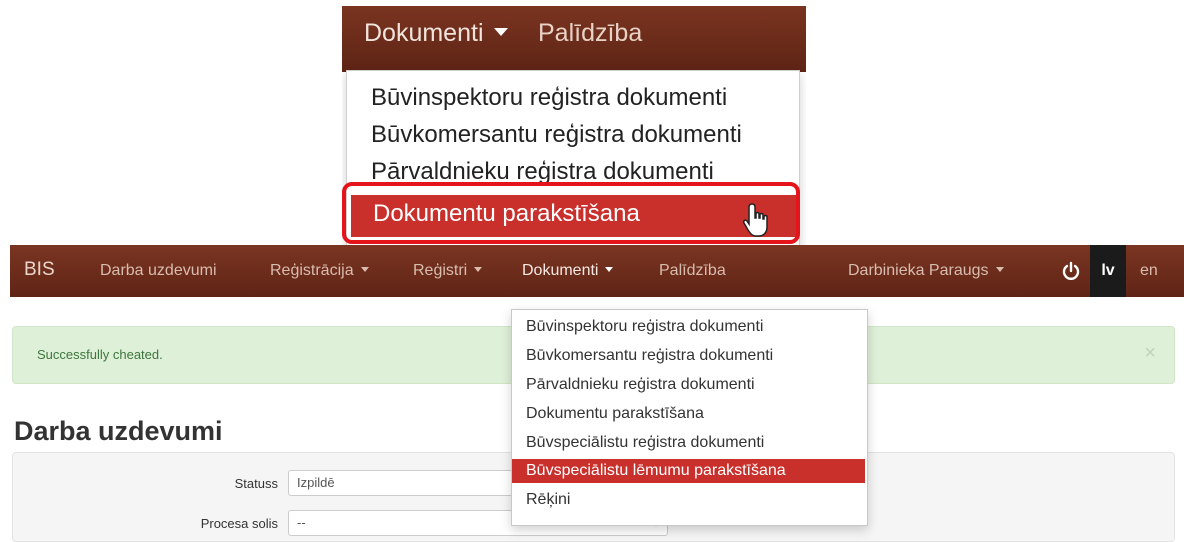 This screenshot has height=542, width=1184. Describe the element at coordinates (1108, 271) in the screenshot. I see `lang-lv-button: lv` at that location.